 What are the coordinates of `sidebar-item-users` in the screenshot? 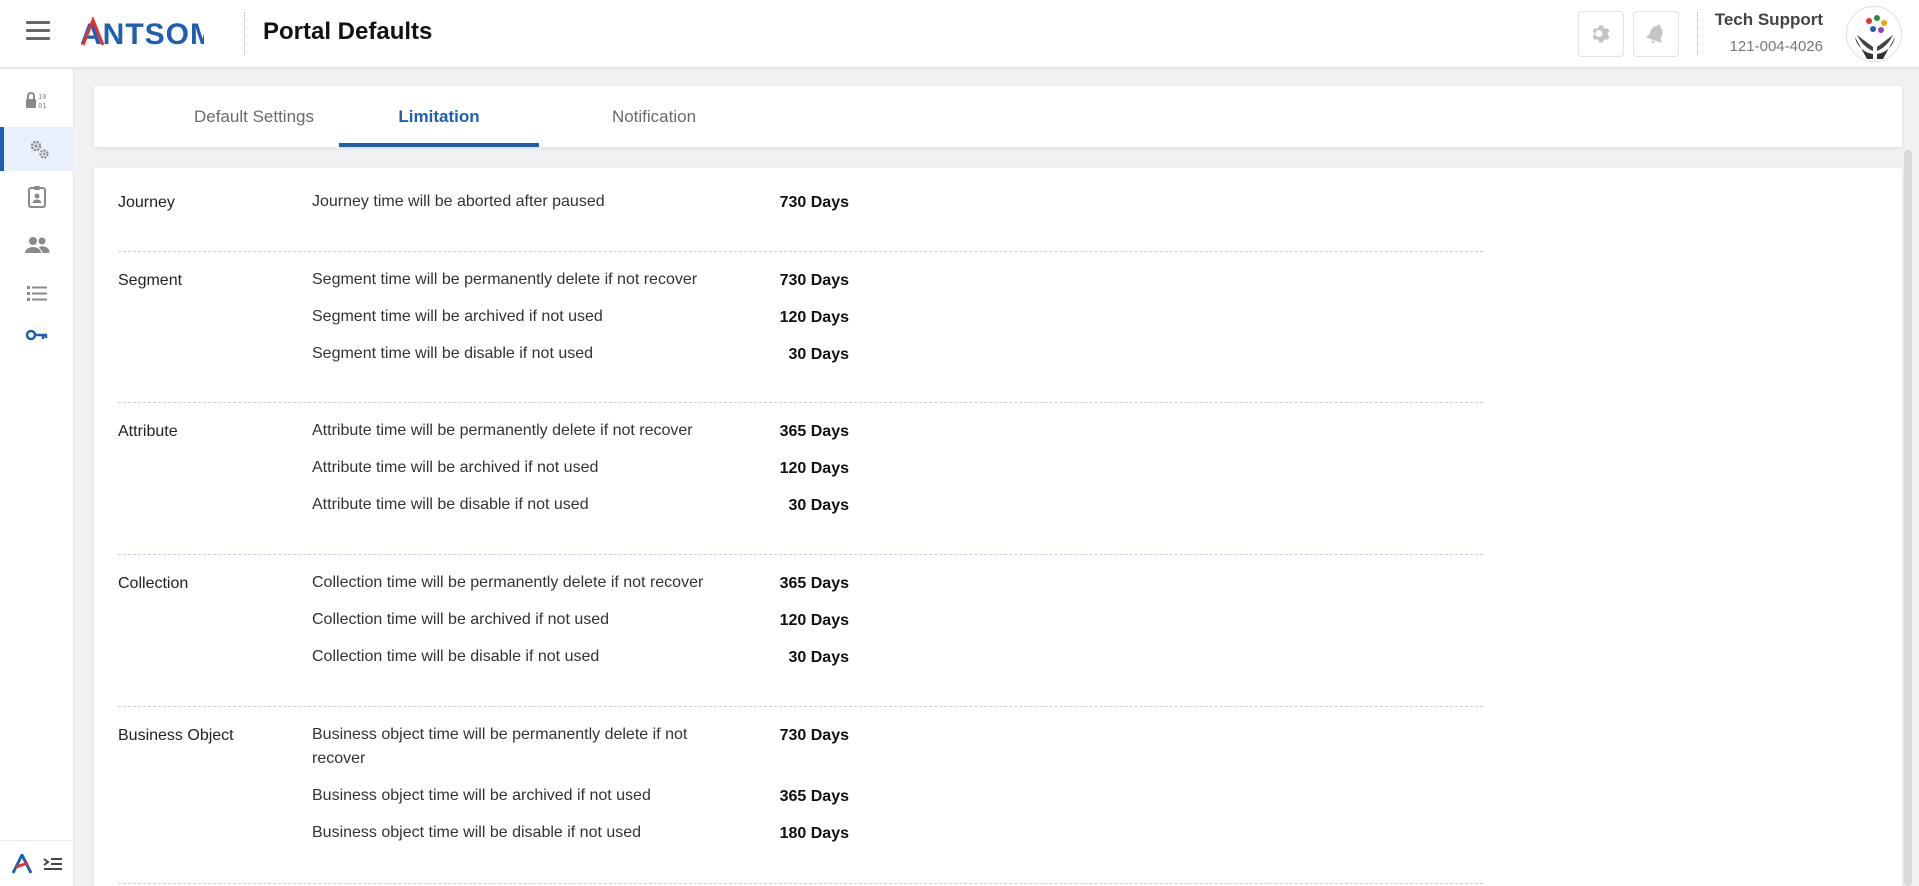 It's located at (37, 245).